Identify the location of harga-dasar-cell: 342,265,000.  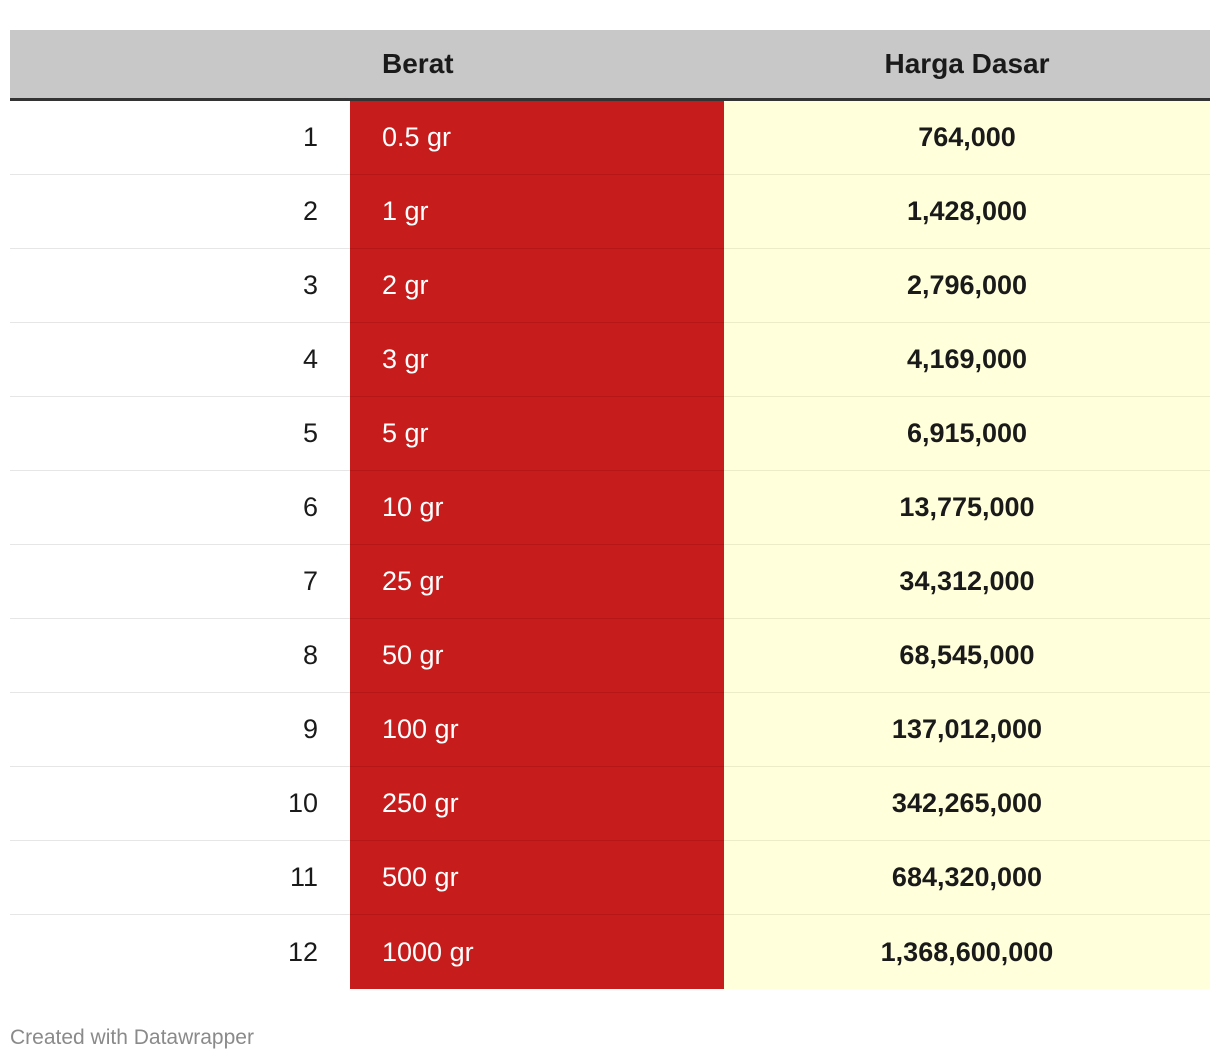
(967, 803).